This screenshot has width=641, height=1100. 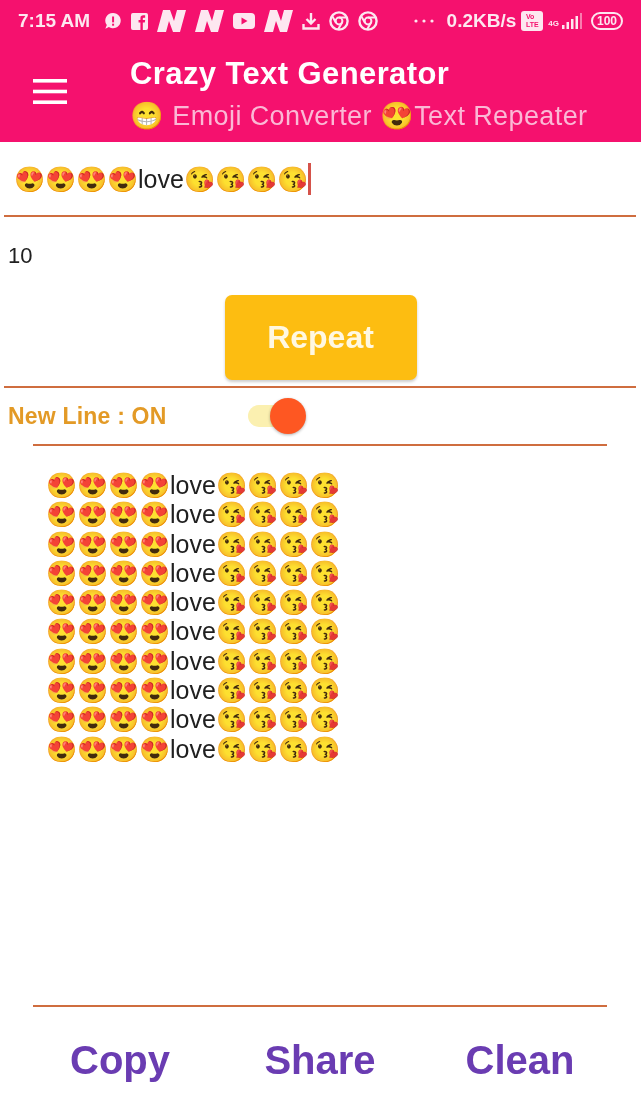 I want to click on network-type: 4G, so click(x=553, y=23).